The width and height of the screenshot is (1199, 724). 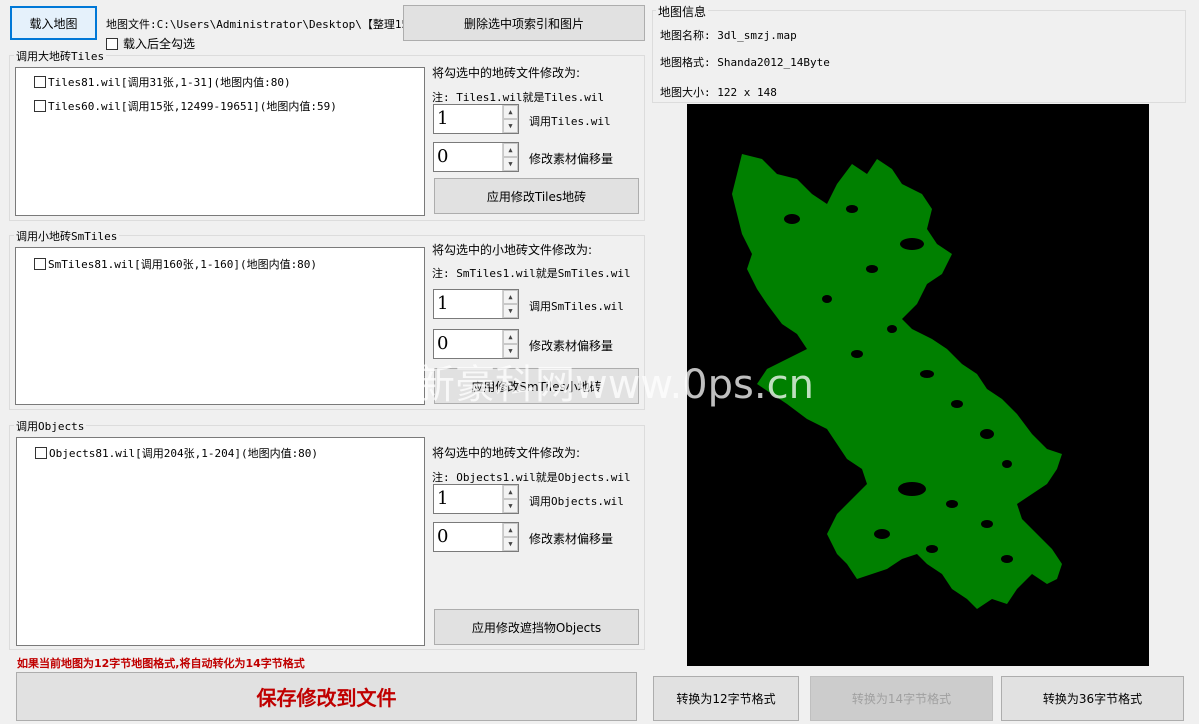 I want to click on convert-36-byte-button: 转换为36字节格式, so click(x=1092, y=698).